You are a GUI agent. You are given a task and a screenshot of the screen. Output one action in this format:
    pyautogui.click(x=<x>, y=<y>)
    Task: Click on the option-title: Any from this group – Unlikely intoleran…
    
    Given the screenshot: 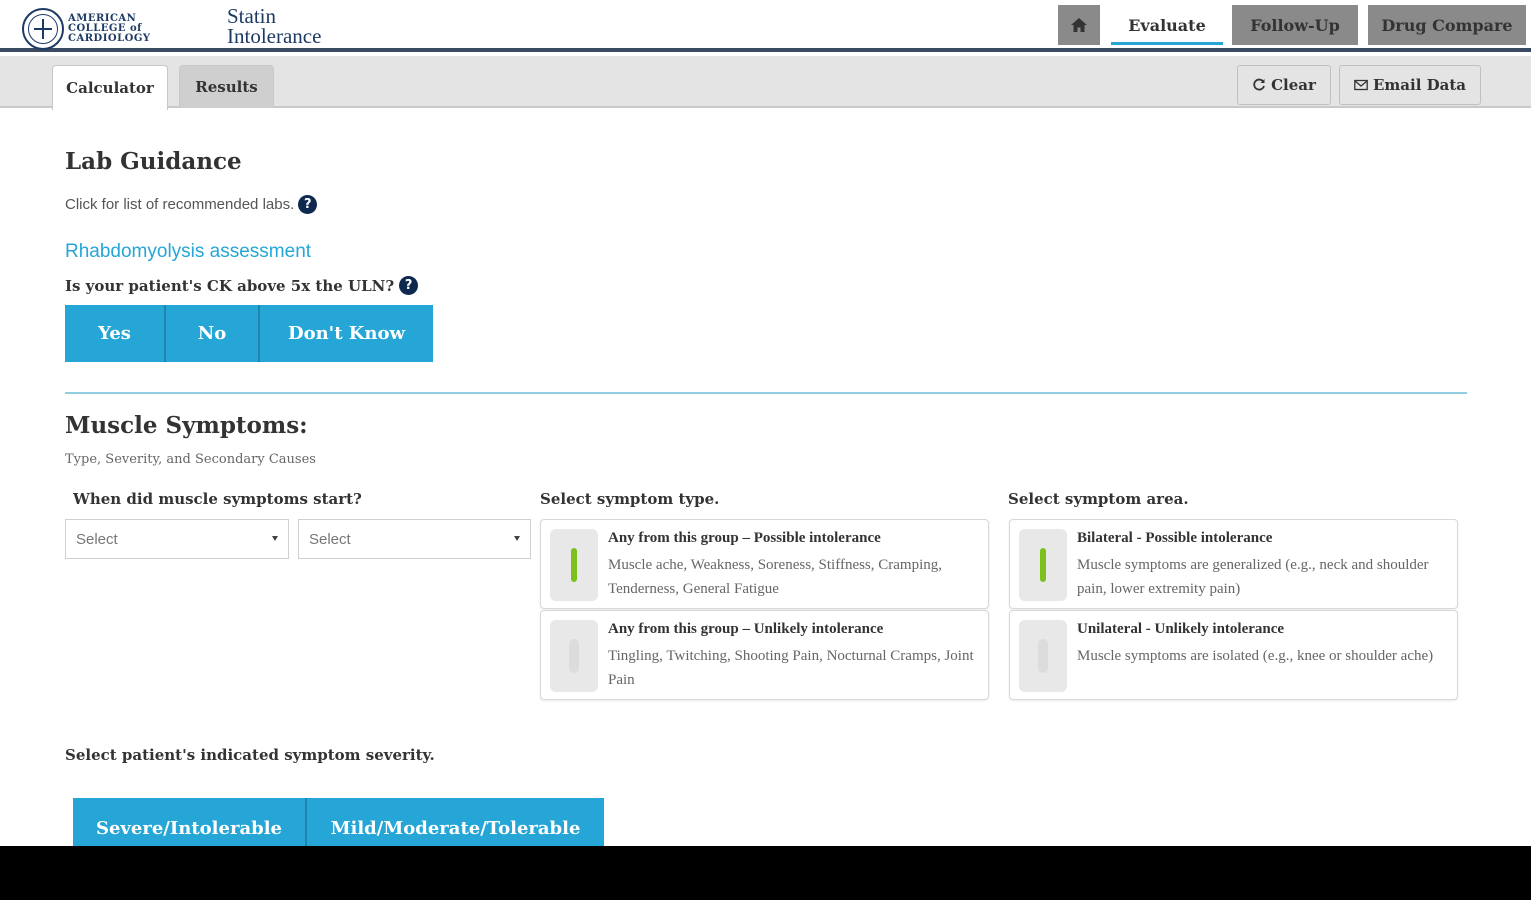 What is the action you would take?
    pyautogui.click(x=746, y=629)
    